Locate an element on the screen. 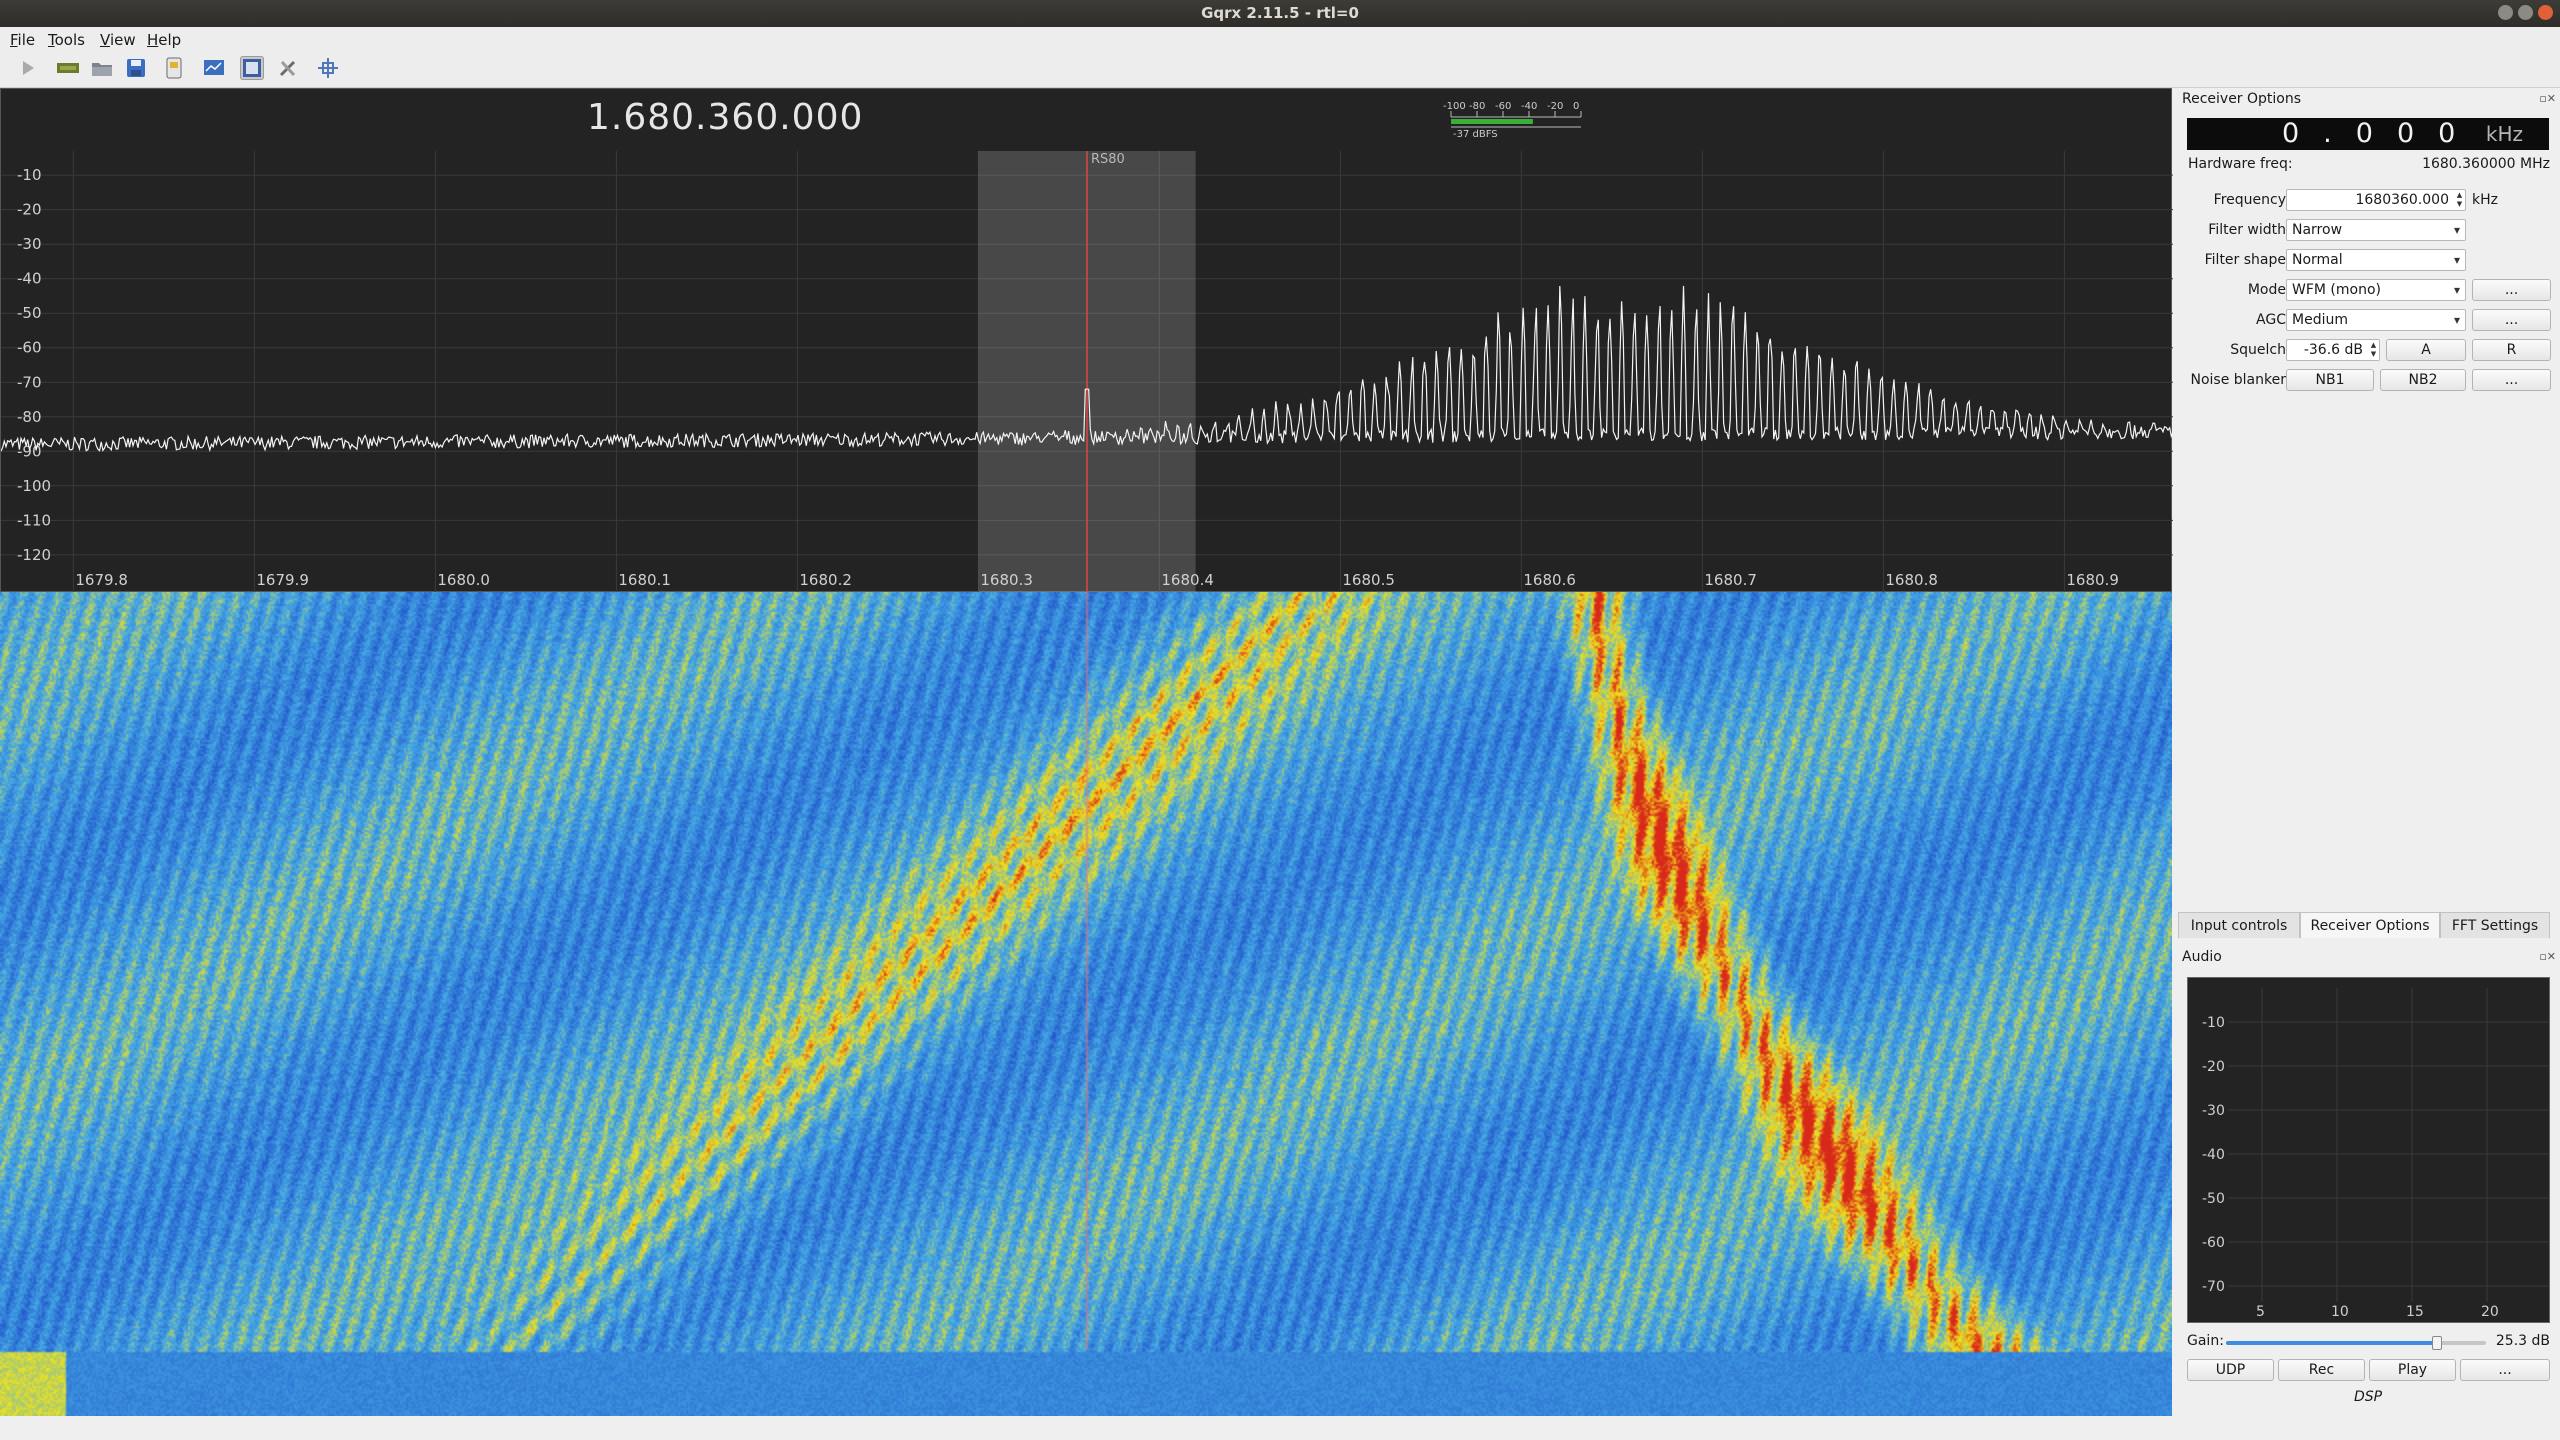 The width and height of the screenshot is (2560, 1440). lcd-frequency-display: 0.000 kHz is located at coordinates (2368, 134).